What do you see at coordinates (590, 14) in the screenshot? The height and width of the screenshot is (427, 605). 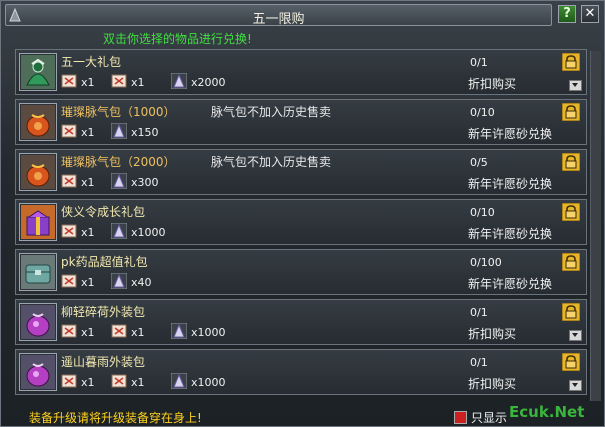 I see `close-button: ✕` at bounding box center [590, 14].